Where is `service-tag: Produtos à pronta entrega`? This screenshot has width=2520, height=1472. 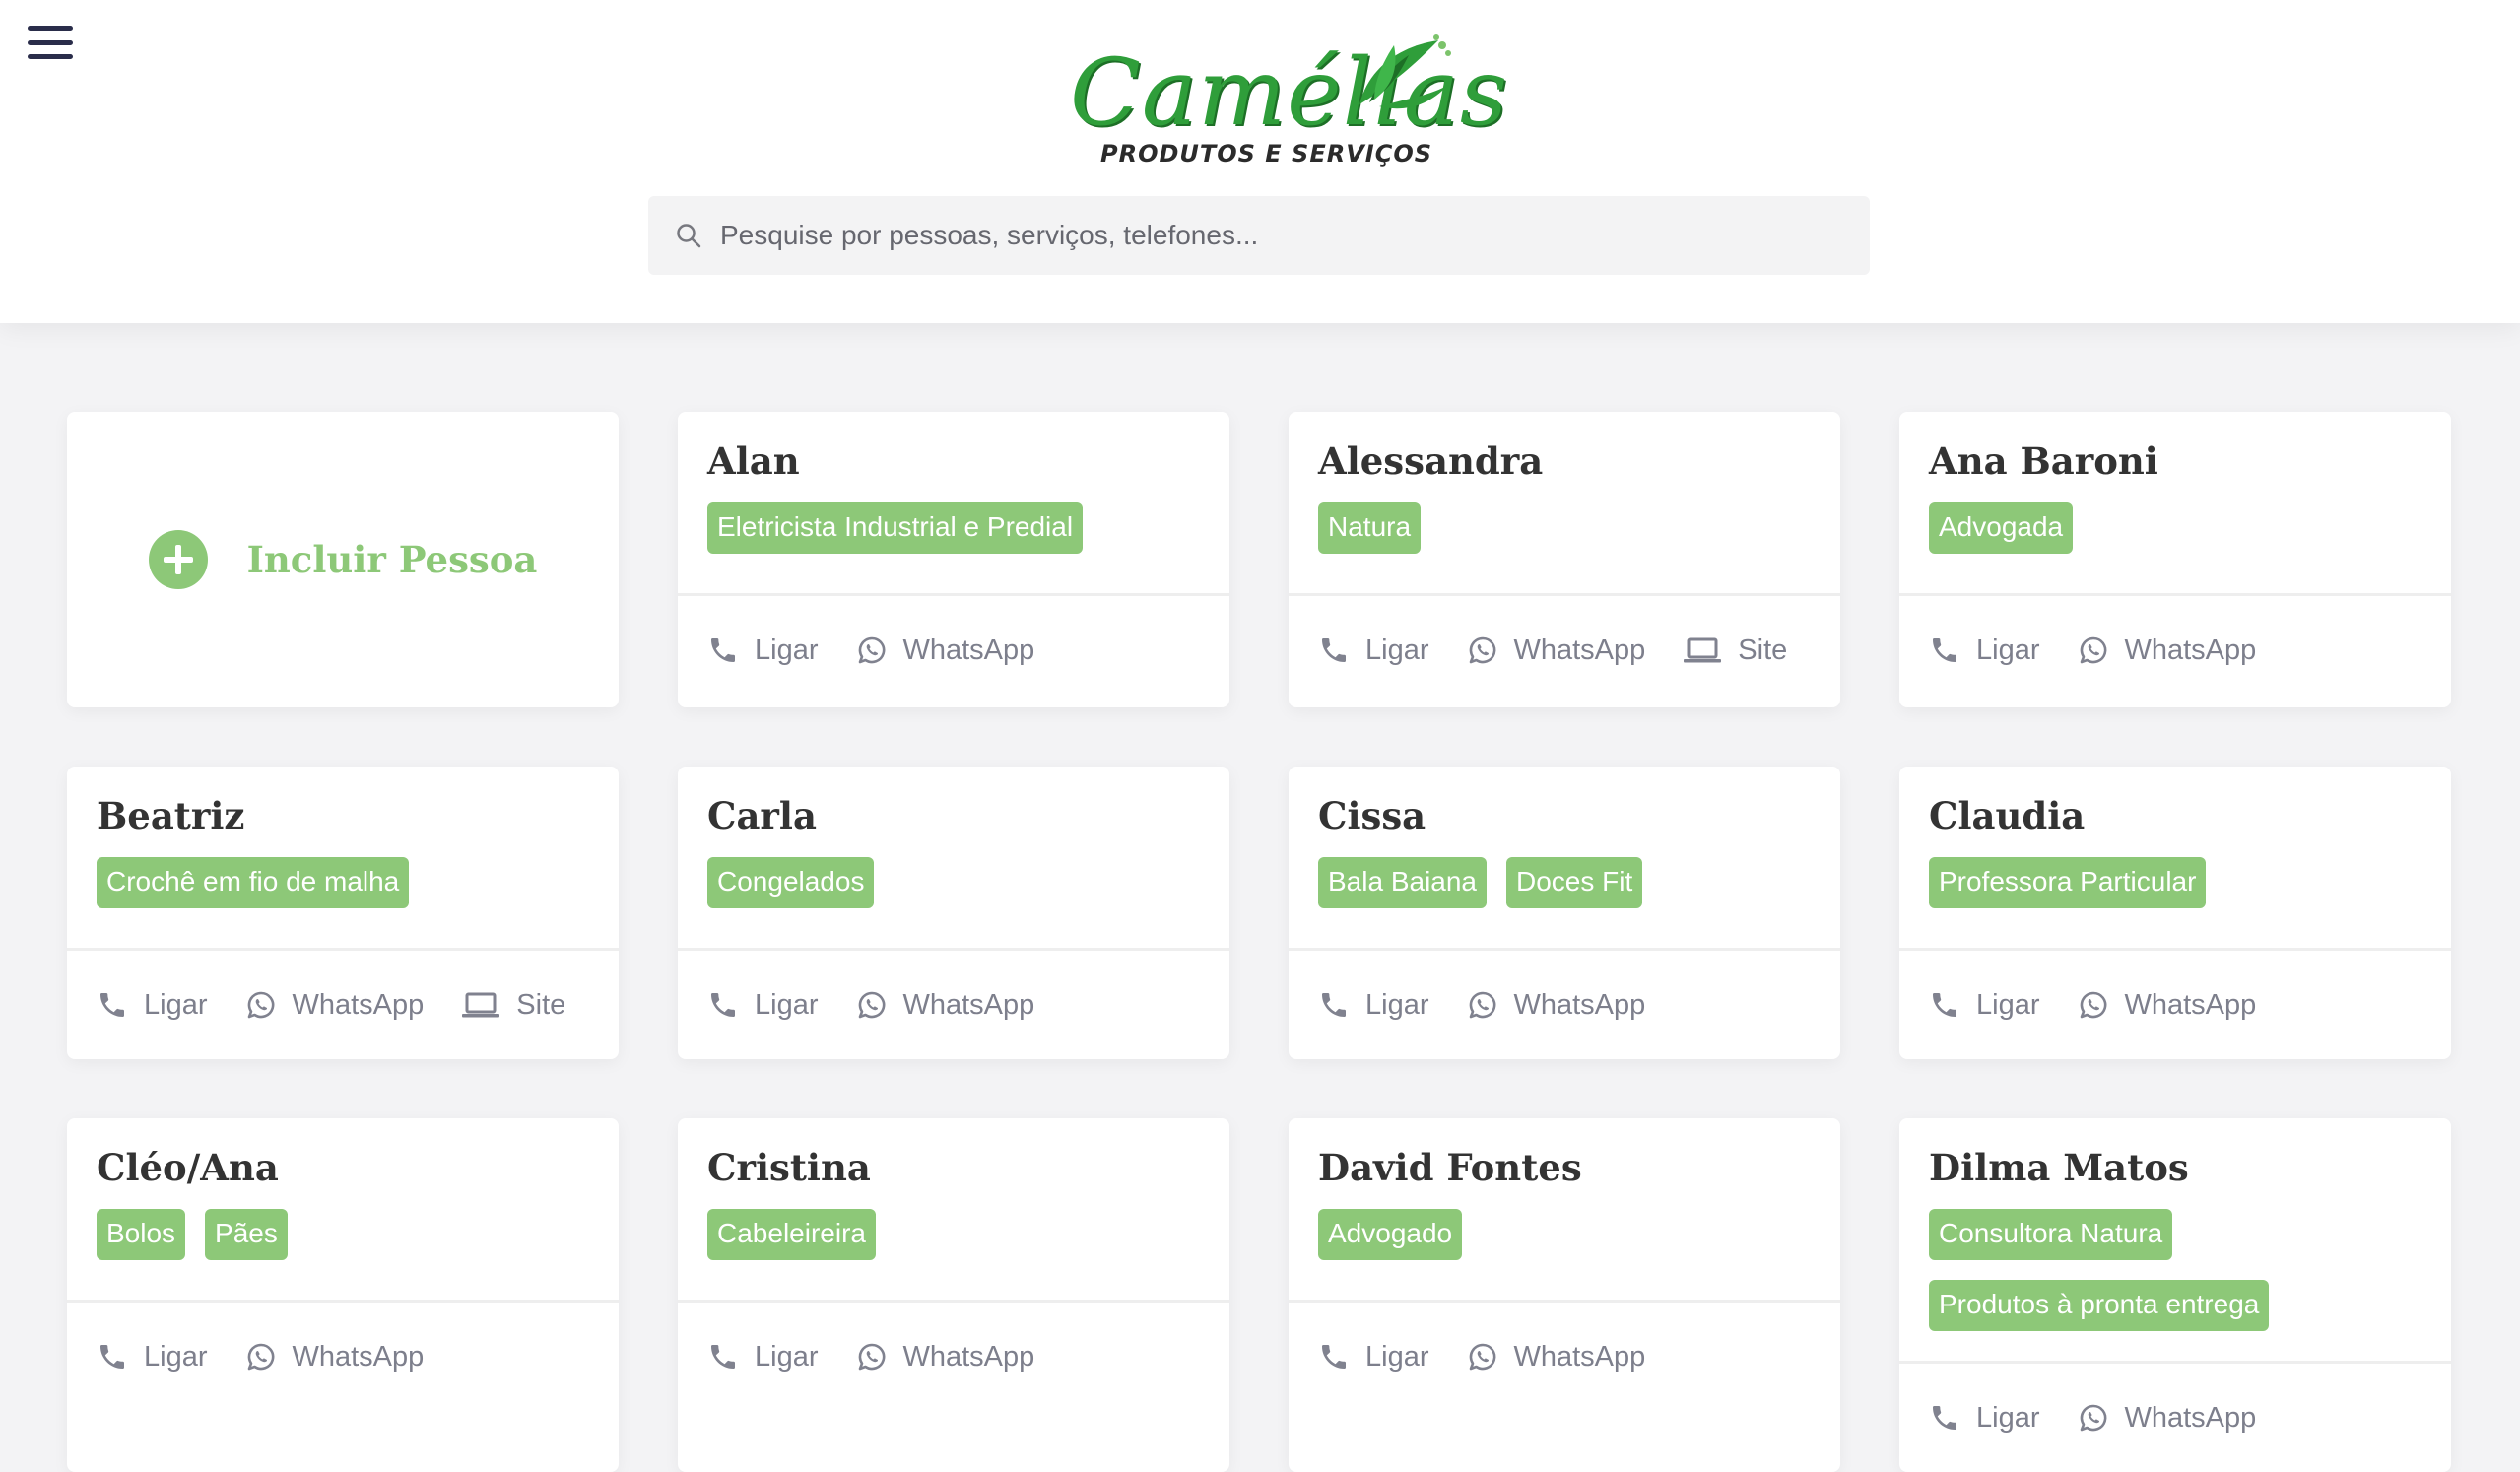 service-tag: Produtos à pronta entrega is located at coordinates (2099, 1305).